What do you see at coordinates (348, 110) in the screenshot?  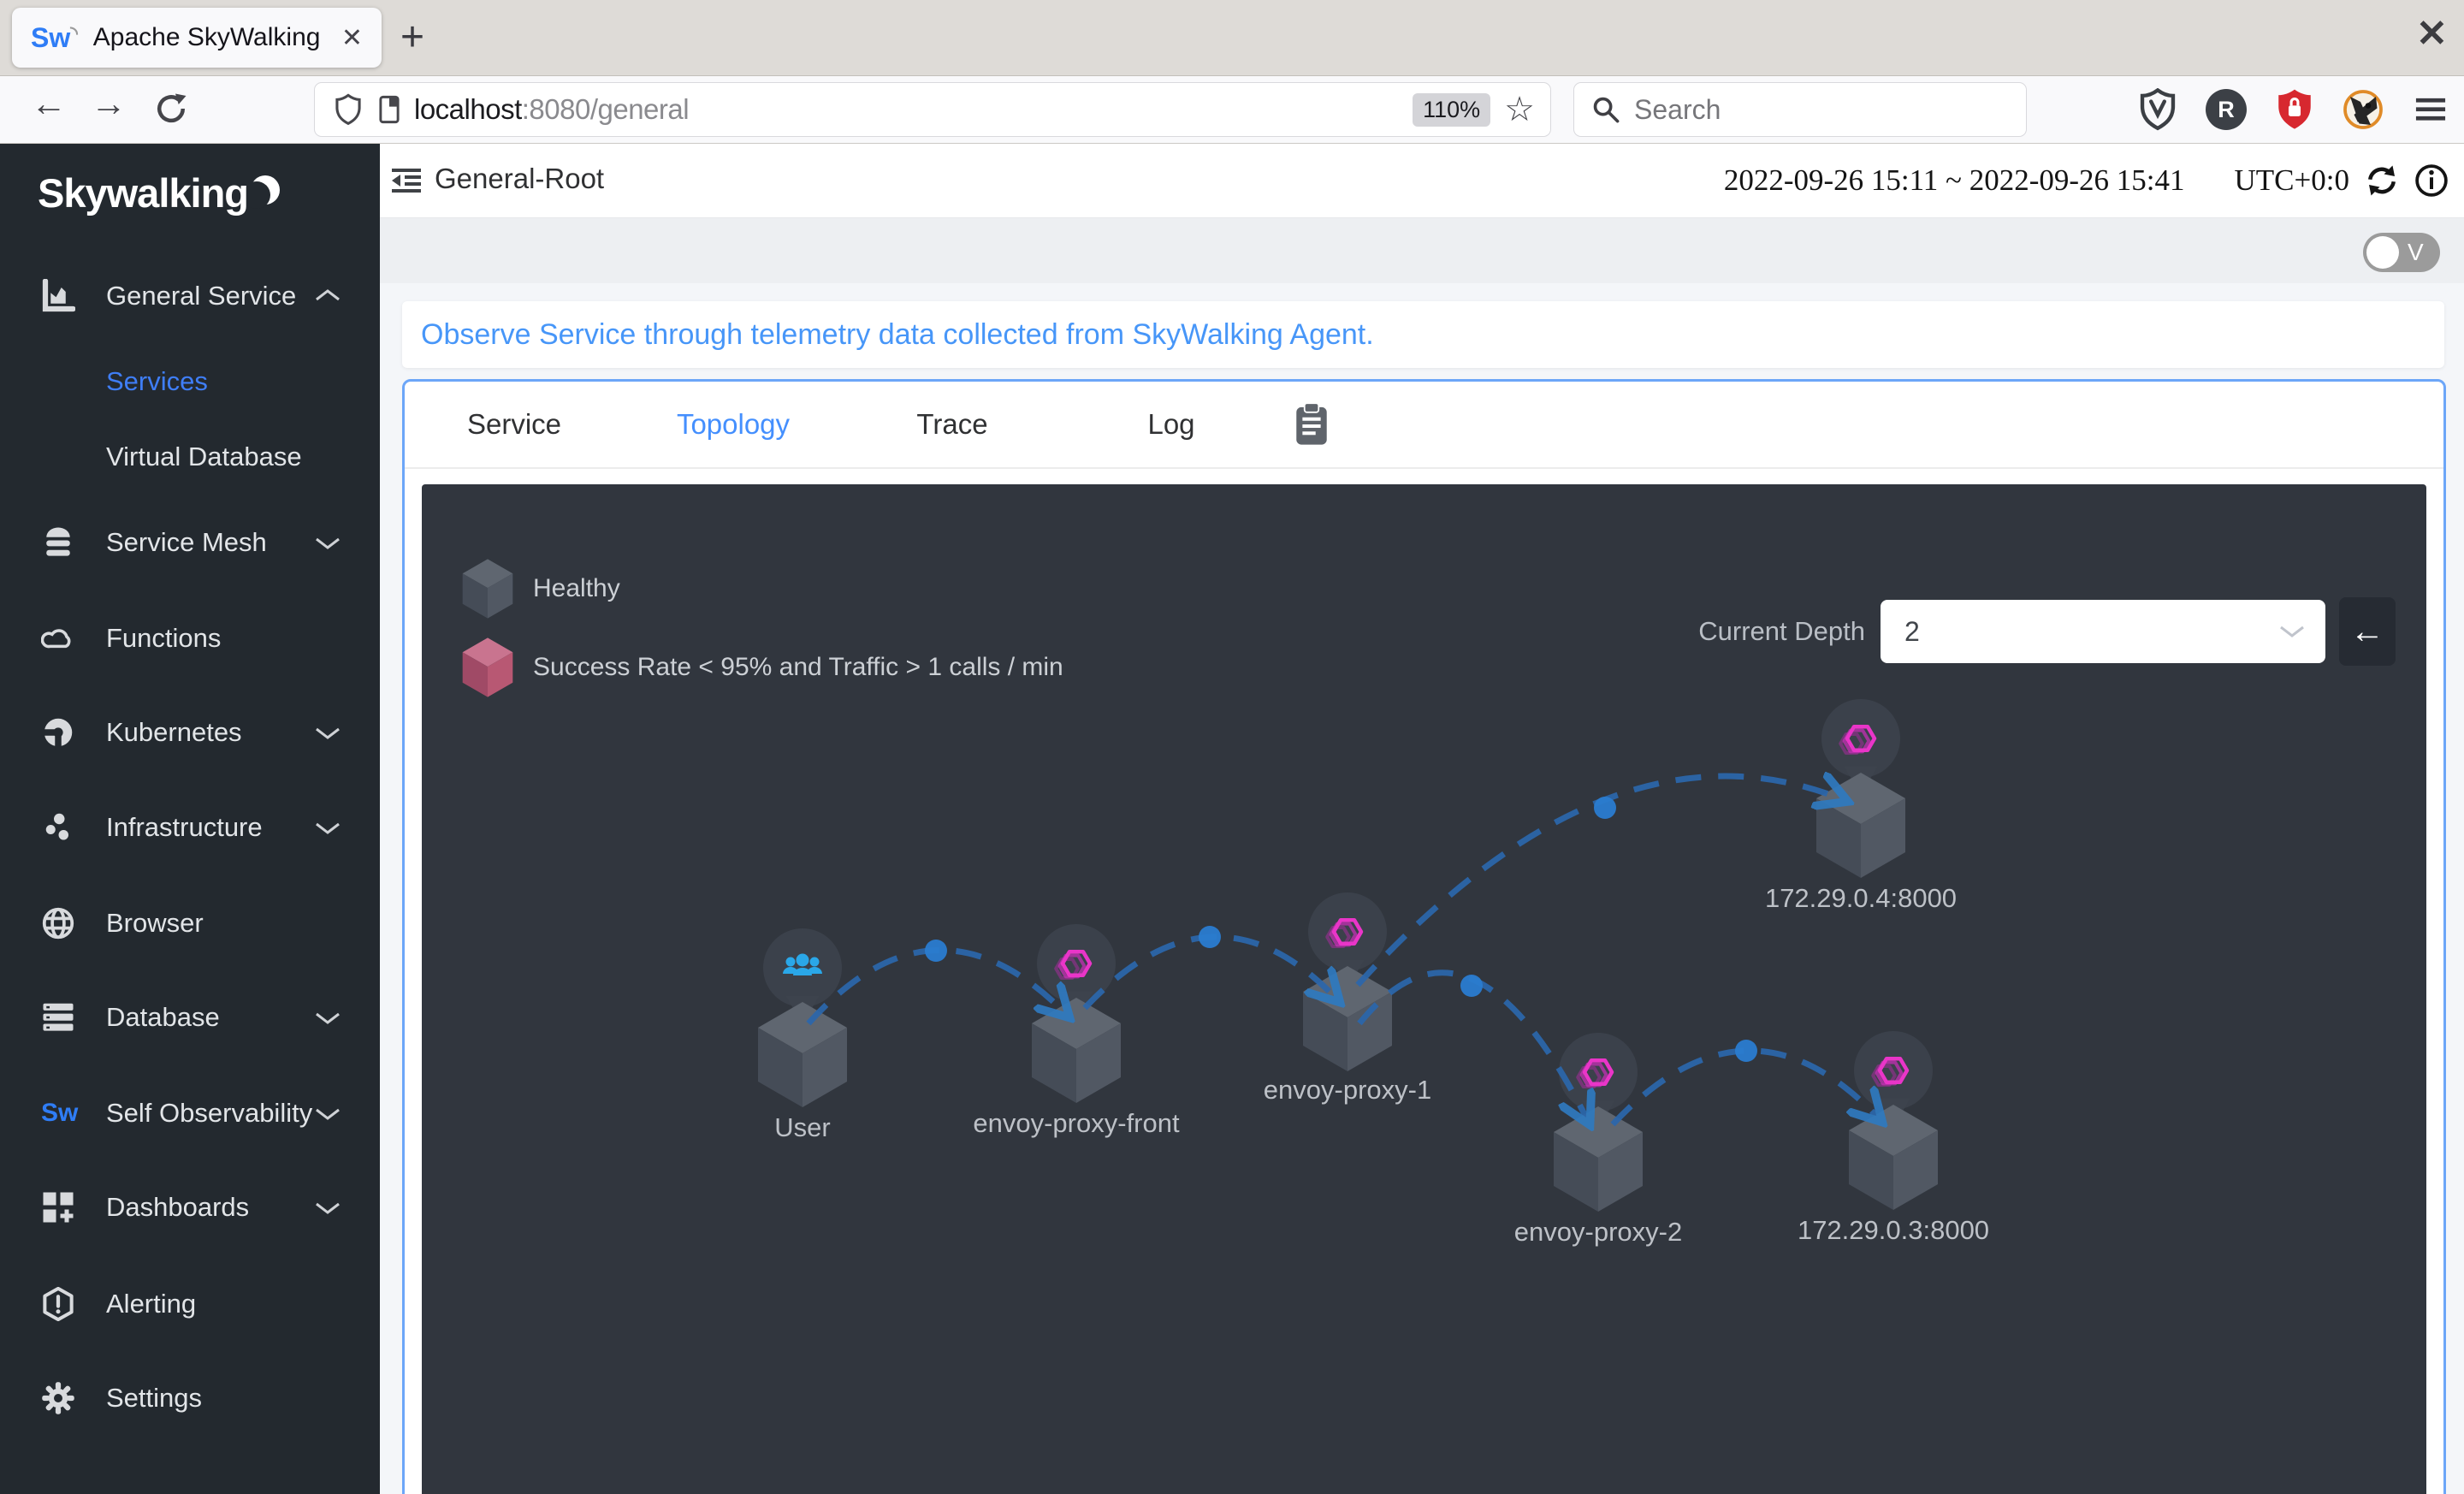 I see `shield-permissions-icon` at bounding box center [348, 110].